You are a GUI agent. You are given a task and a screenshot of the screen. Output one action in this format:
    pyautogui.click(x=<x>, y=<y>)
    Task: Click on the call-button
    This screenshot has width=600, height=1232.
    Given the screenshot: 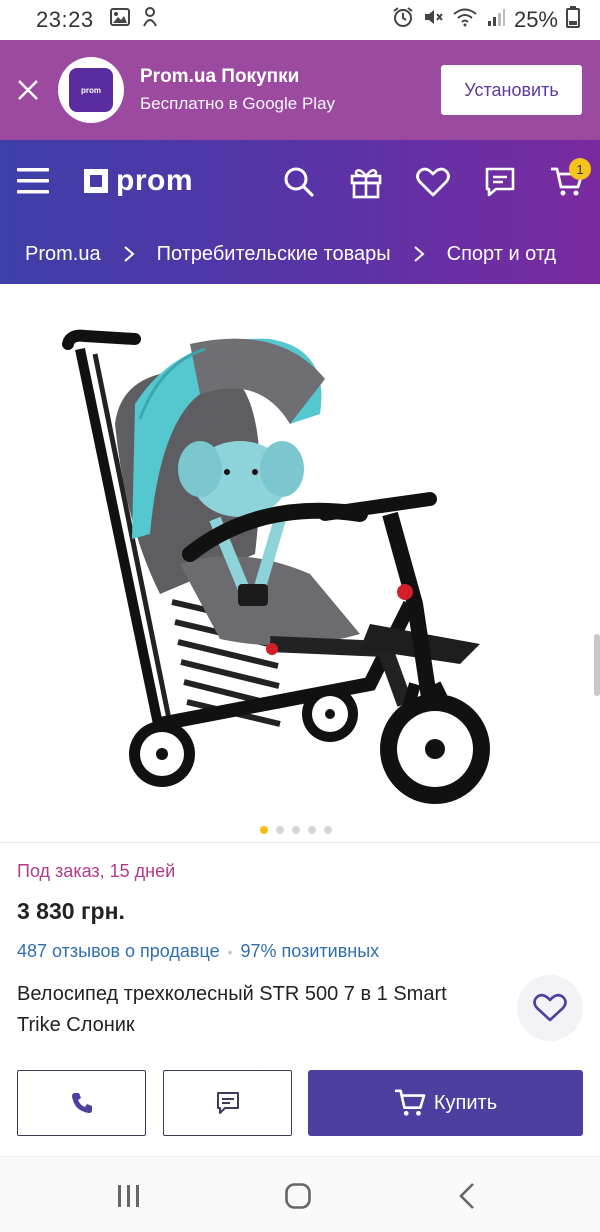 What is the action you would take?
    pyautogui.click(x=81, y=1103)
    